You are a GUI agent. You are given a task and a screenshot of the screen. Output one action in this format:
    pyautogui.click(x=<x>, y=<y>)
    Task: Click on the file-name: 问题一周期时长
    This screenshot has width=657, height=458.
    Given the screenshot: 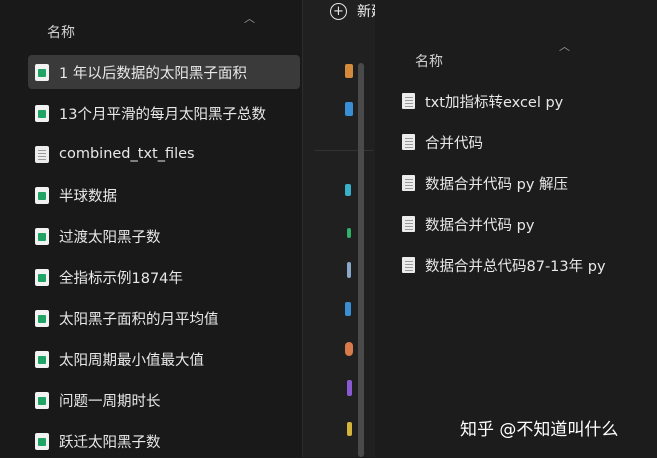 What is the action you would take?
    pyautogui.click(x=110, y=401)
    